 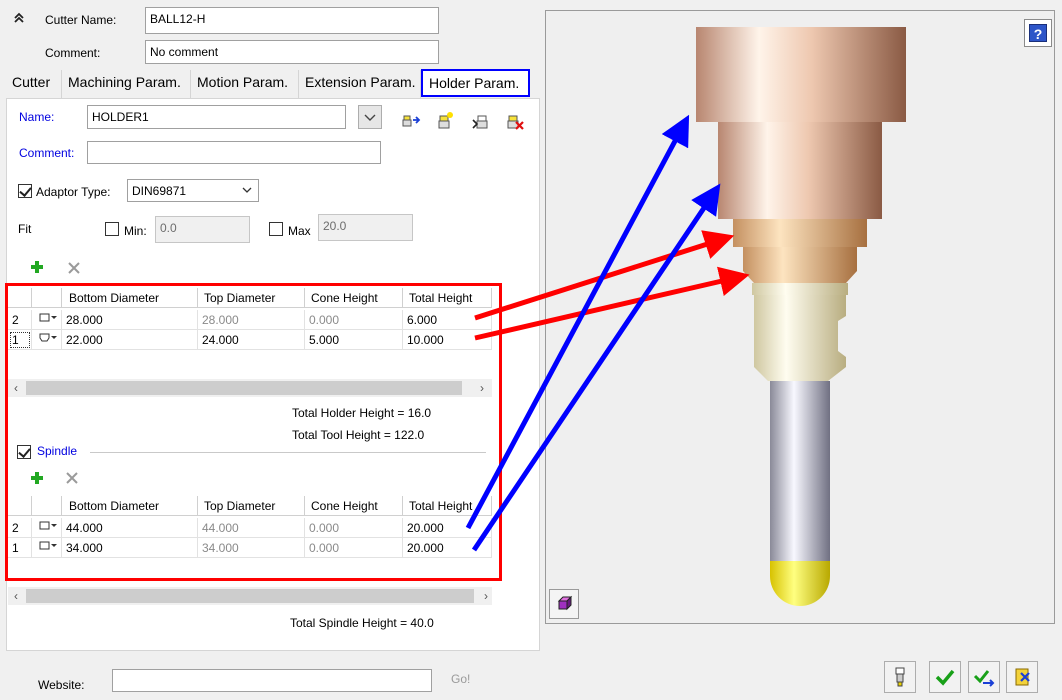 I want to click on adaptor-type-label: Adaptor Type:, so click(x=73, y=192).